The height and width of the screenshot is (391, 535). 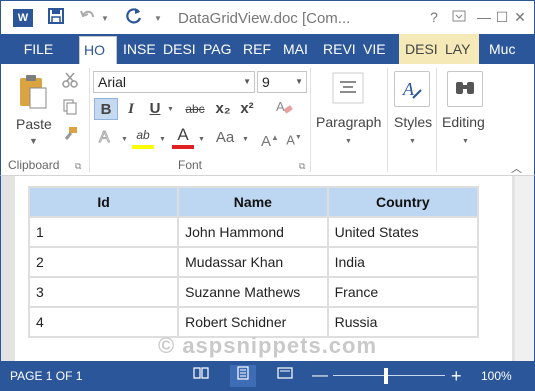 I want to click on zoom-in-button: +, so click(x=456, y=376).